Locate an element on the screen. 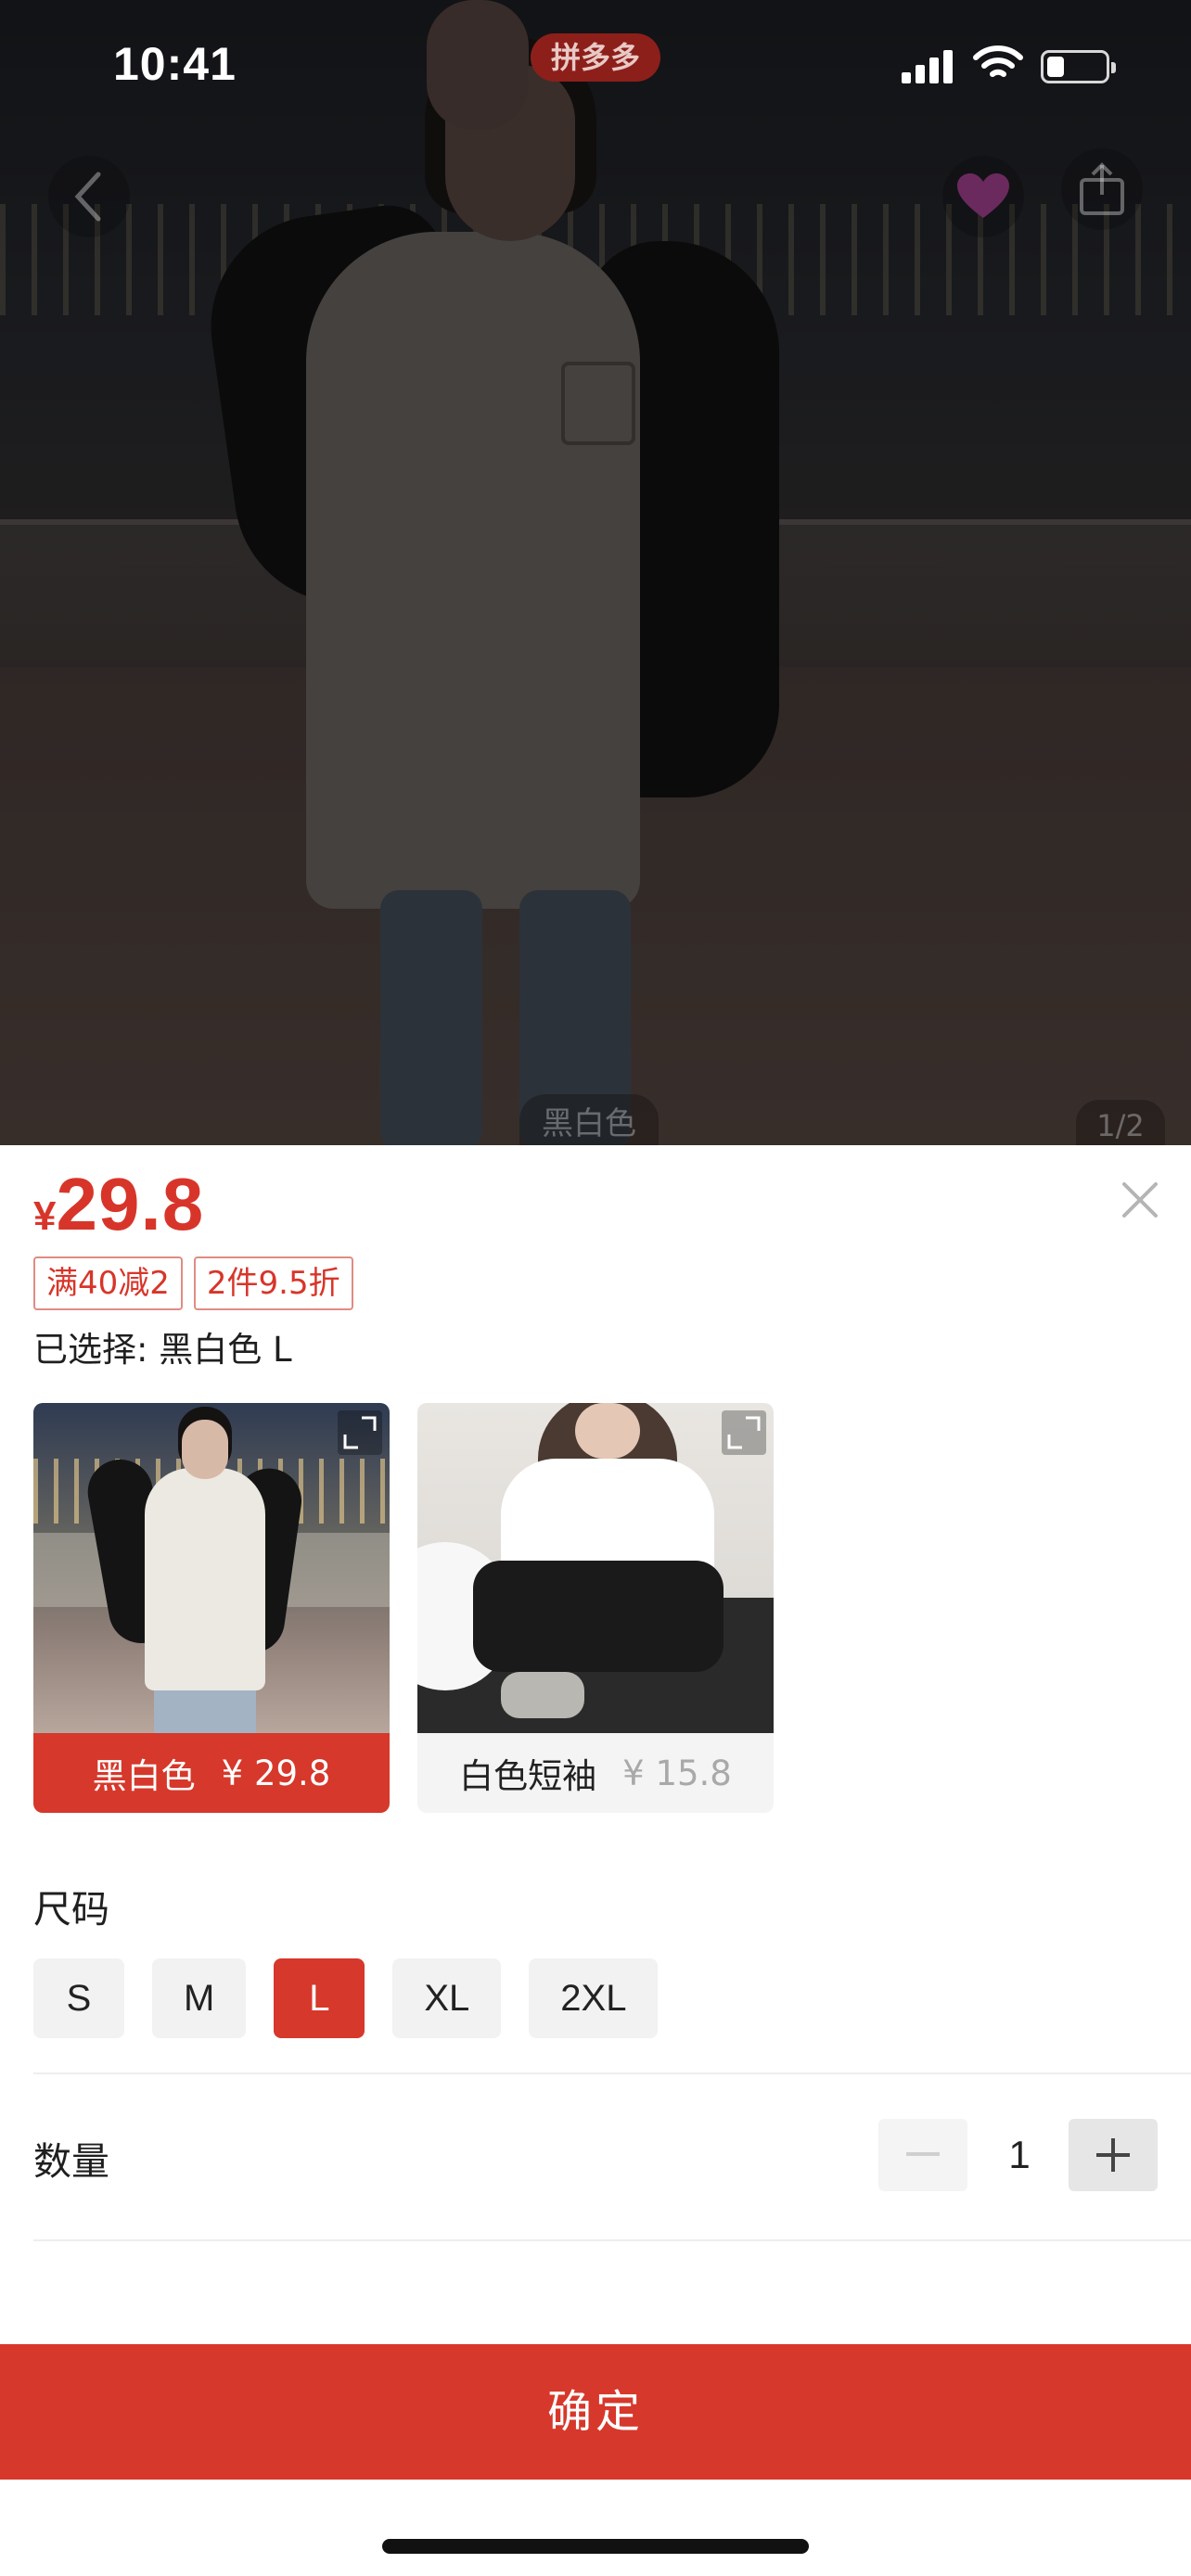  quantity-value: 1 is located at coordinates (1019, 2155).